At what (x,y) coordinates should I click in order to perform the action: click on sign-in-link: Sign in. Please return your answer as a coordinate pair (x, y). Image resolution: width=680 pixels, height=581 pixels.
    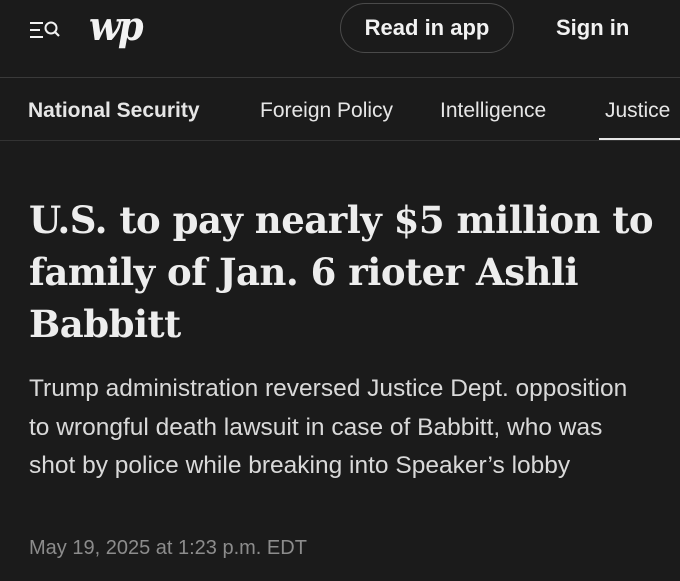
    Looking at the image, I should click on (592, 28).